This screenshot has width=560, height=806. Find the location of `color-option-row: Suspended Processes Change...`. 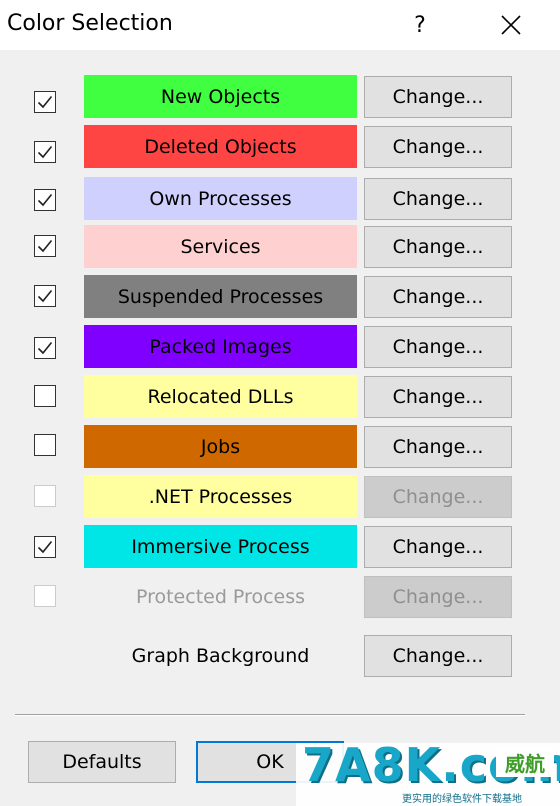

color-option-row: Suspended Processes Change... is located at coordinates (280, 297).